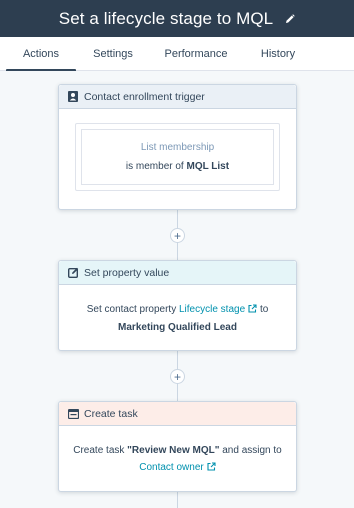 The height and width of the screenshot is (508, 354). I want to click on assignee-line: Contact owner, so click(177, 468).